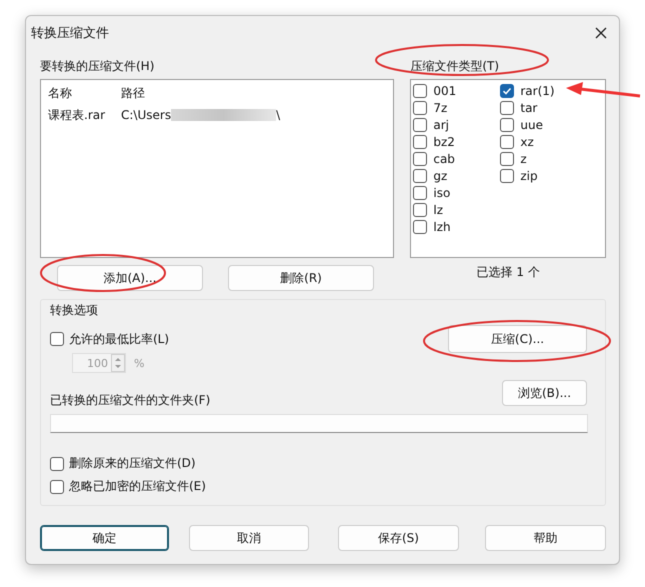 This screenshot has height=587, width=645. Describe the element at coordinates (508, 272) in the screenshot. I see `selection-count: 已选择 1 个` at that location.